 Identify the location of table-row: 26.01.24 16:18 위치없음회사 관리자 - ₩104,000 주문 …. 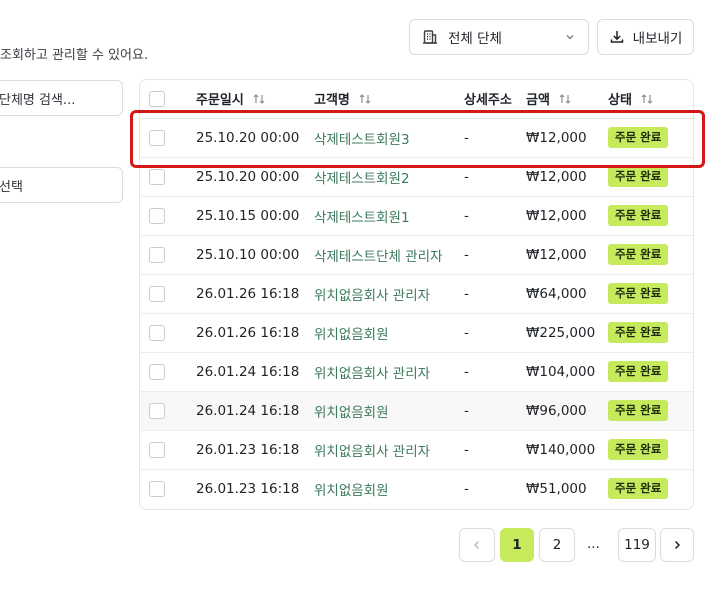
(416, 372).